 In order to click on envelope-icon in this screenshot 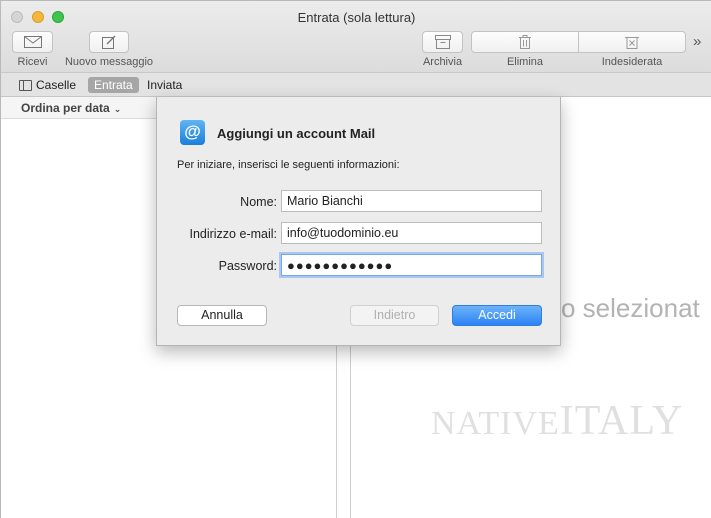, I will do `click(32, 42)`.